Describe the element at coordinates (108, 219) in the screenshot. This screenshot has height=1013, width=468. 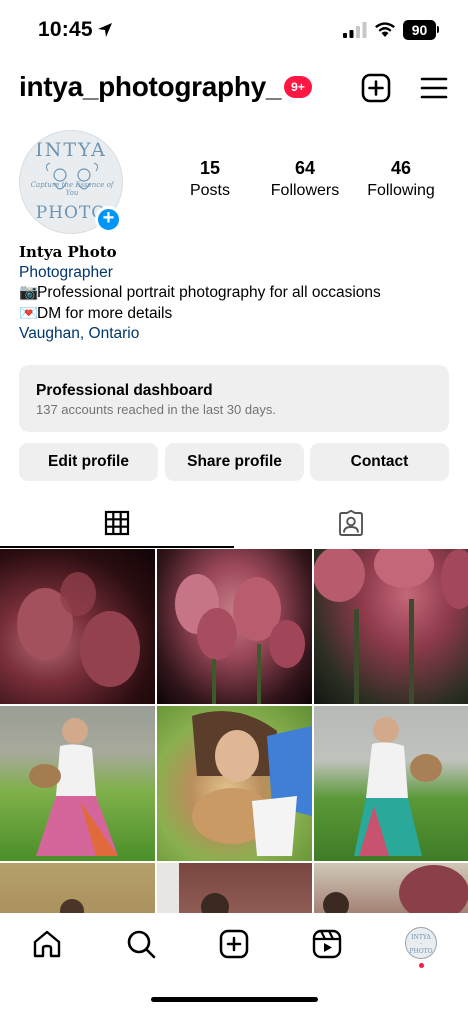
I see `add-story-button: +` at that location.